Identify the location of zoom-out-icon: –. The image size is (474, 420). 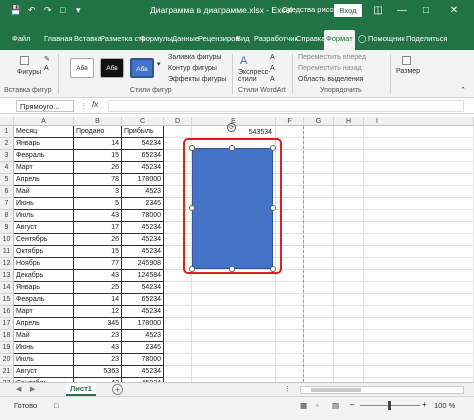
(352, 404).